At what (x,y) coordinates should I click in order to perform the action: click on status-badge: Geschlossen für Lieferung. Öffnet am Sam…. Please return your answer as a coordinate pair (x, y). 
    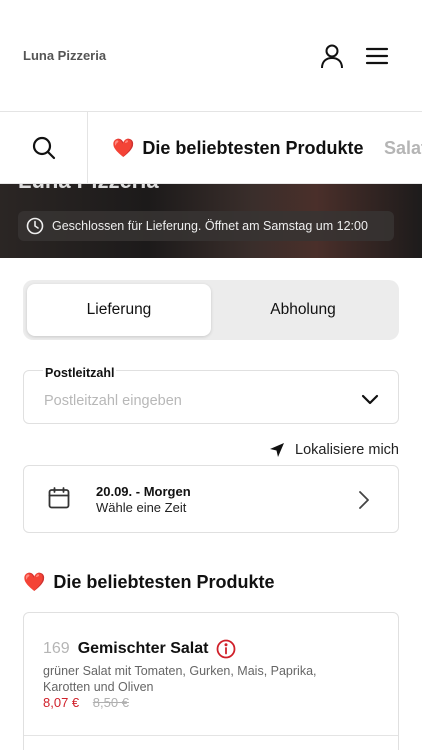
    Looking at the image, I should click on (206, 226).